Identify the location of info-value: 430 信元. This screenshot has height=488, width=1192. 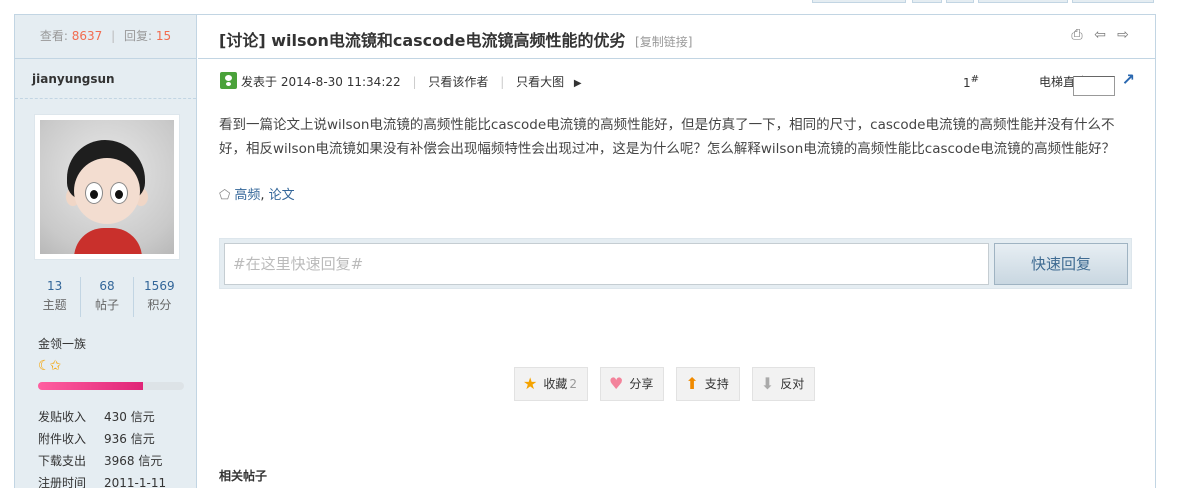
(129, 417).